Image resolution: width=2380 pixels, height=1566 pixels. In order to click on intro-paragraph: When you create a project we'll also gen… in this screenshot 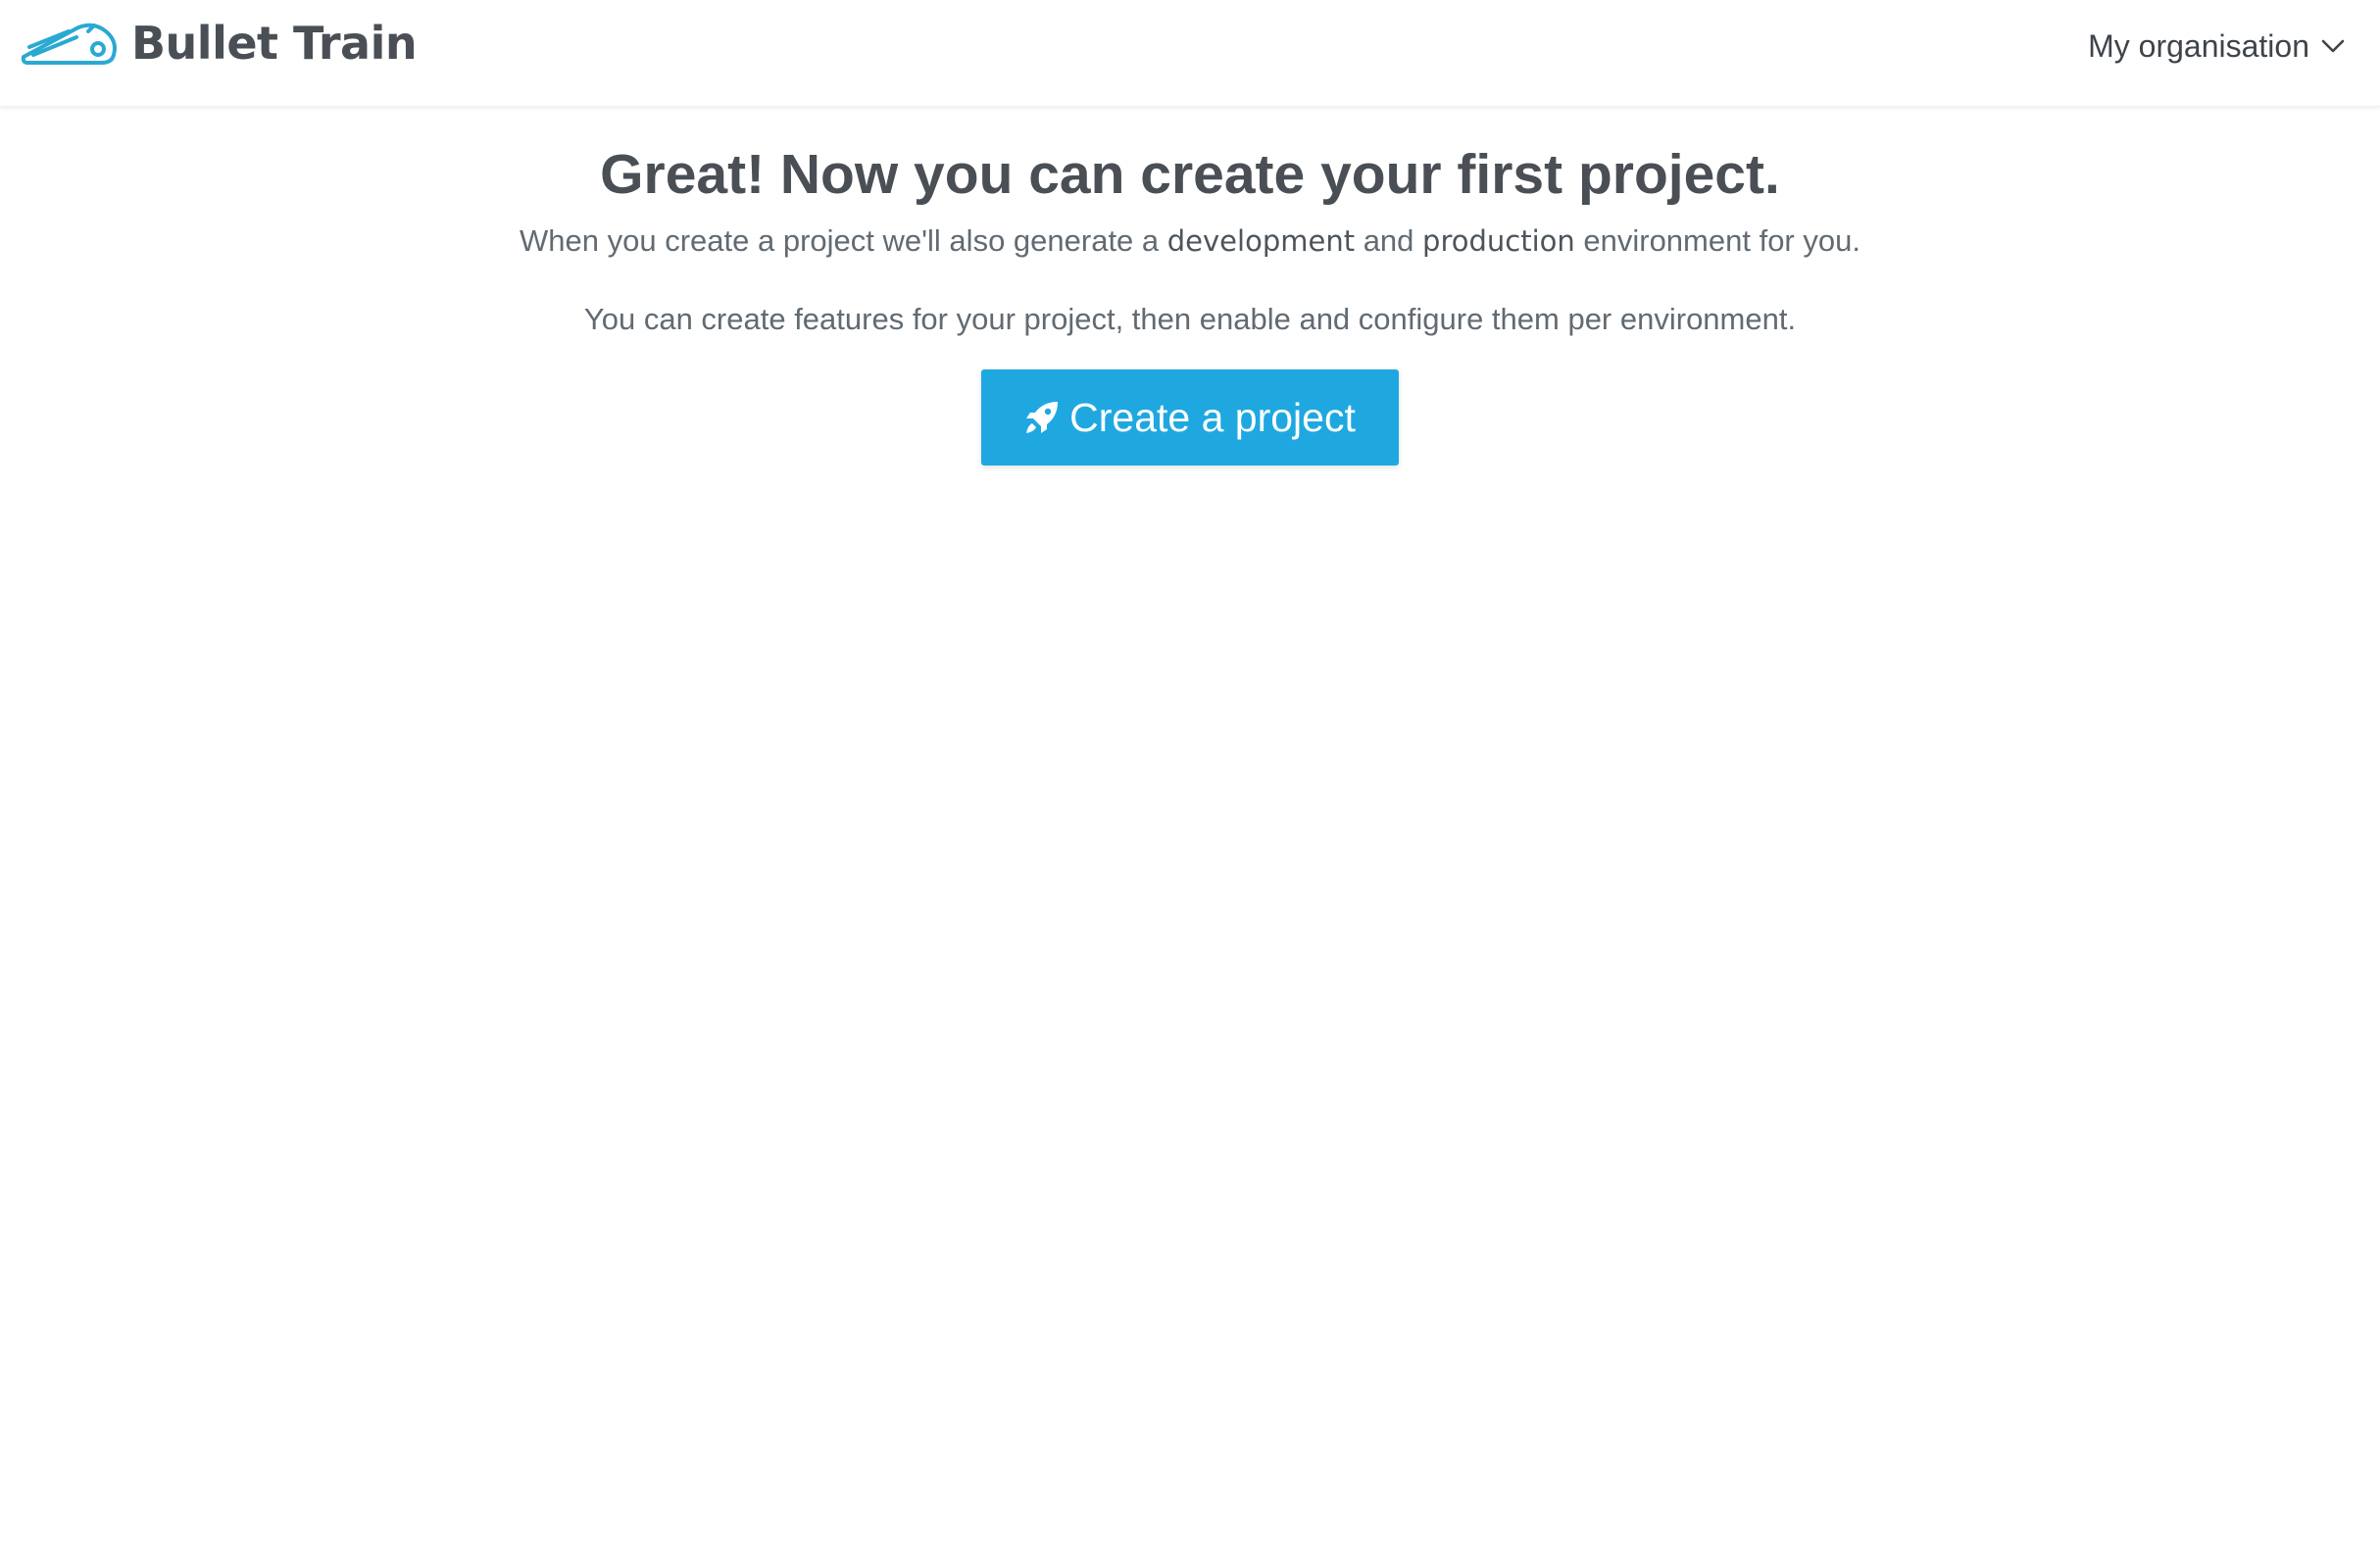, I will do `click(1190, 241)`.